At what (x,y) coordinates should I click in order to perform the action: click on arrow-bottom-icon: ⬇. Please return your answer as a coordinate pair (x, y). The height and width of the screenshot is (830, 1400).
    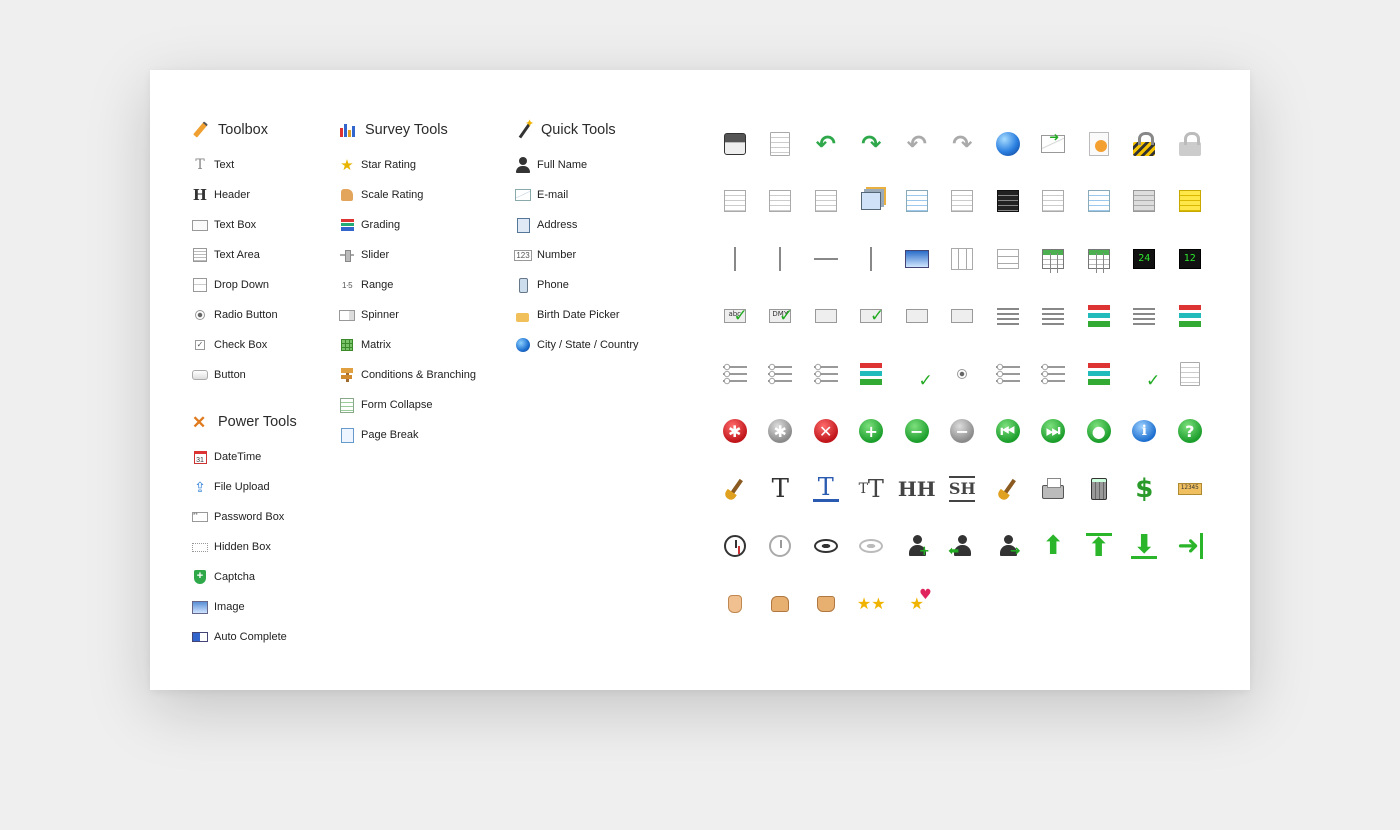
    Looking at the image, I should click on (1144, 546).